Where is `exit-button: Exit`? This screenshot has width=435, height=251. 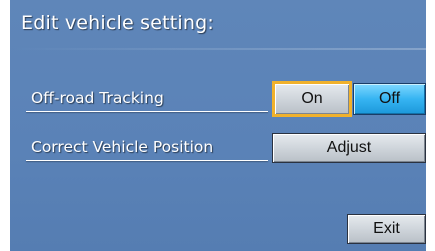 exit-button: Exit is located at coordinates (386, 229).